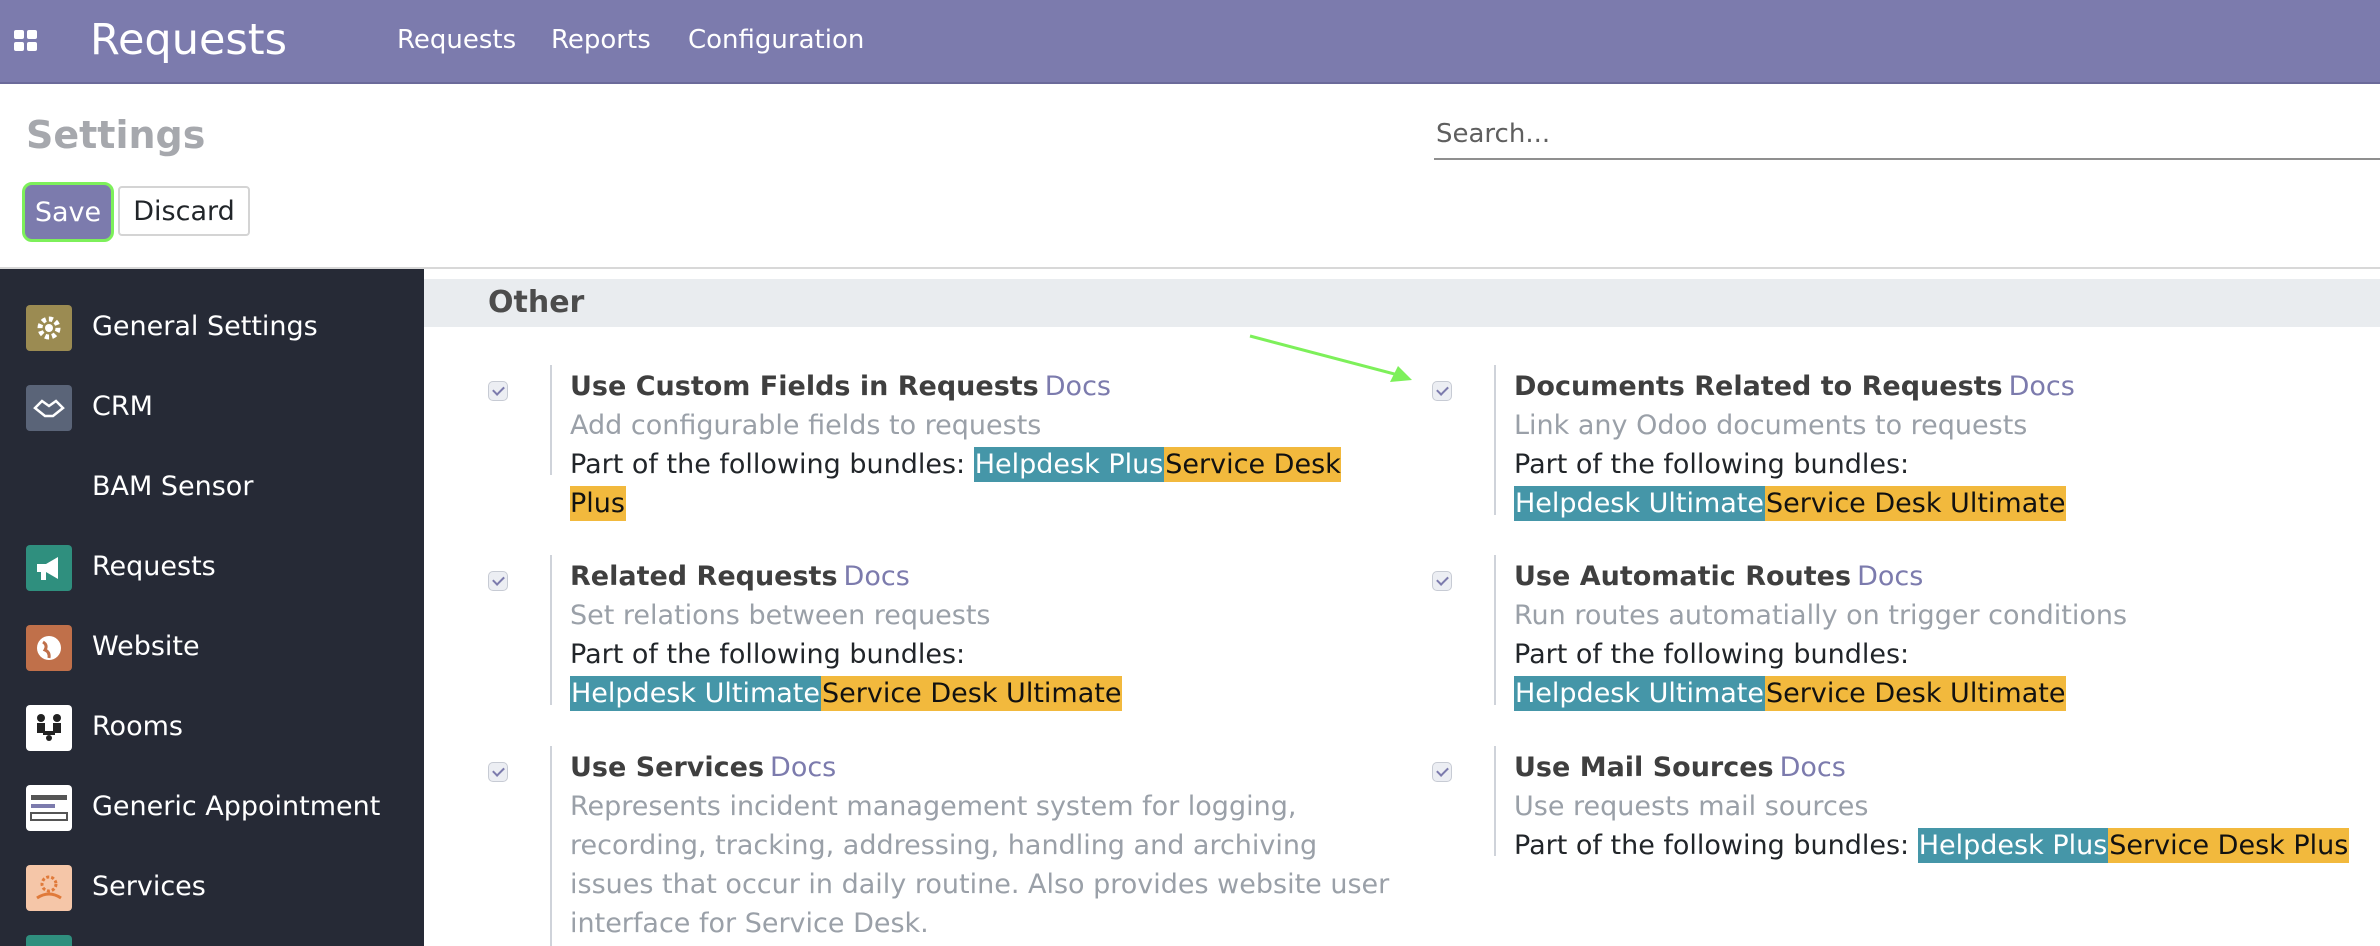 The width and height of the screenshot is (2380, 946). I want to click on sidebar-item-bam-sensor: BAM Sensor, so click(212, 486).